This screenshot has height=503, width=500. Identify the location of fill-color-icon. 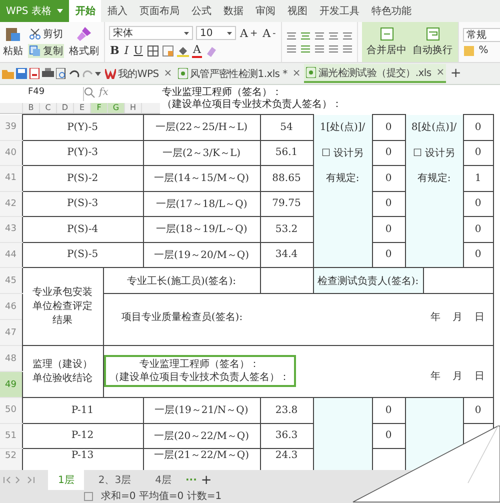
(182, 50).